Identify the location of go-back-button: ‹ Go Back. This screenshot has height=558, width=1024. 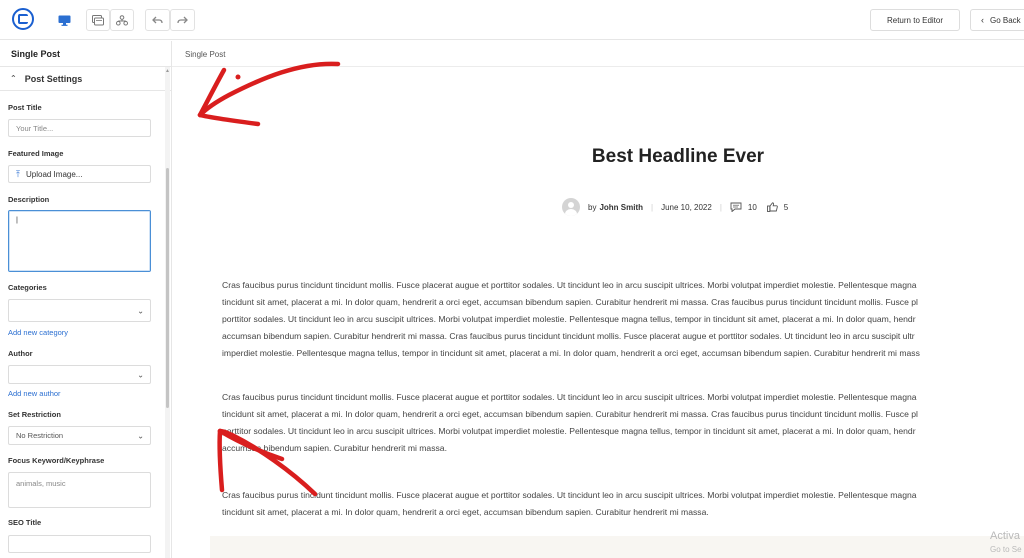
(997, 20).